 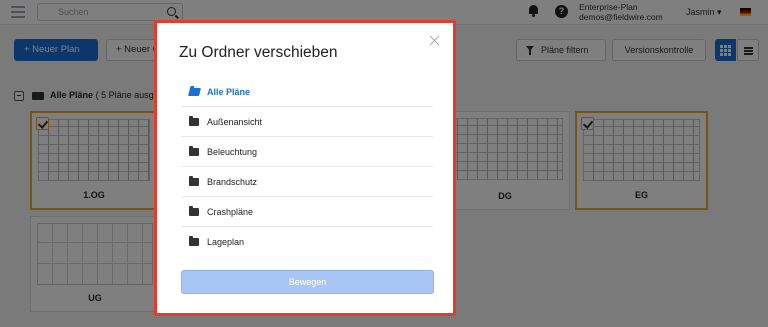 I want to click on folder-option-label: Lageplan, so click(x=226, y=242).